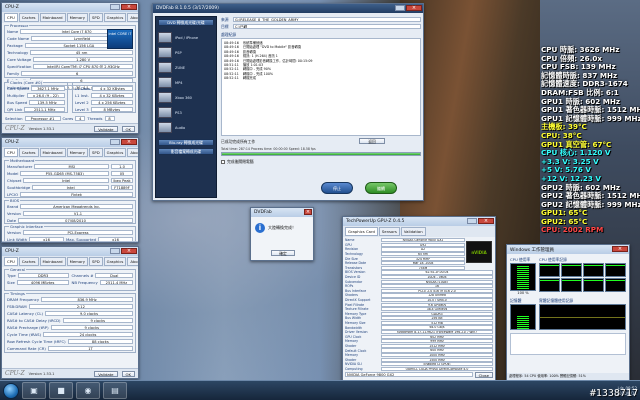 The height and width of the screenshot is (400, 640). What do you see at coordinates (186, 37) in the screenshot?
I see `device-profile-item: iPod / iPhone` at bounding box center [186, 37].